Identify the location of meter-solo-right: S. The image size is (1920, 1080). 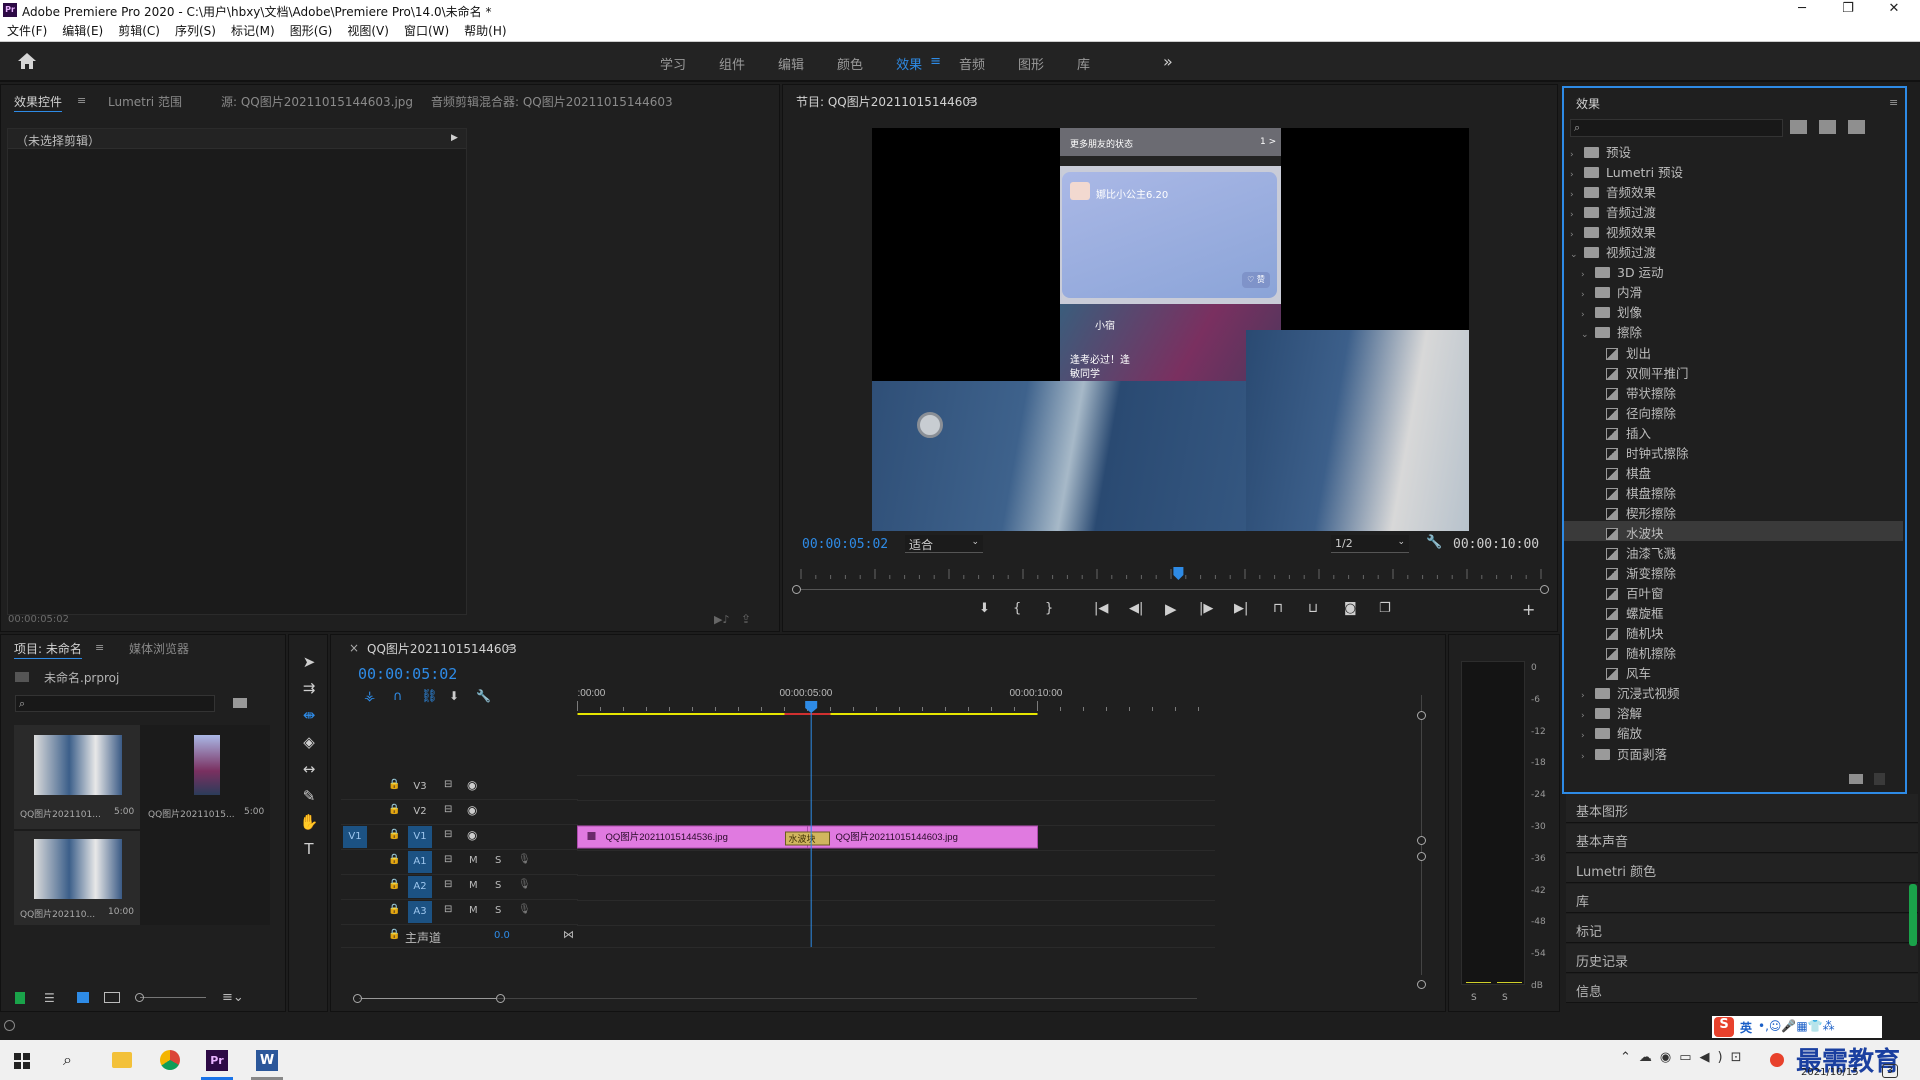
(1505, 998).